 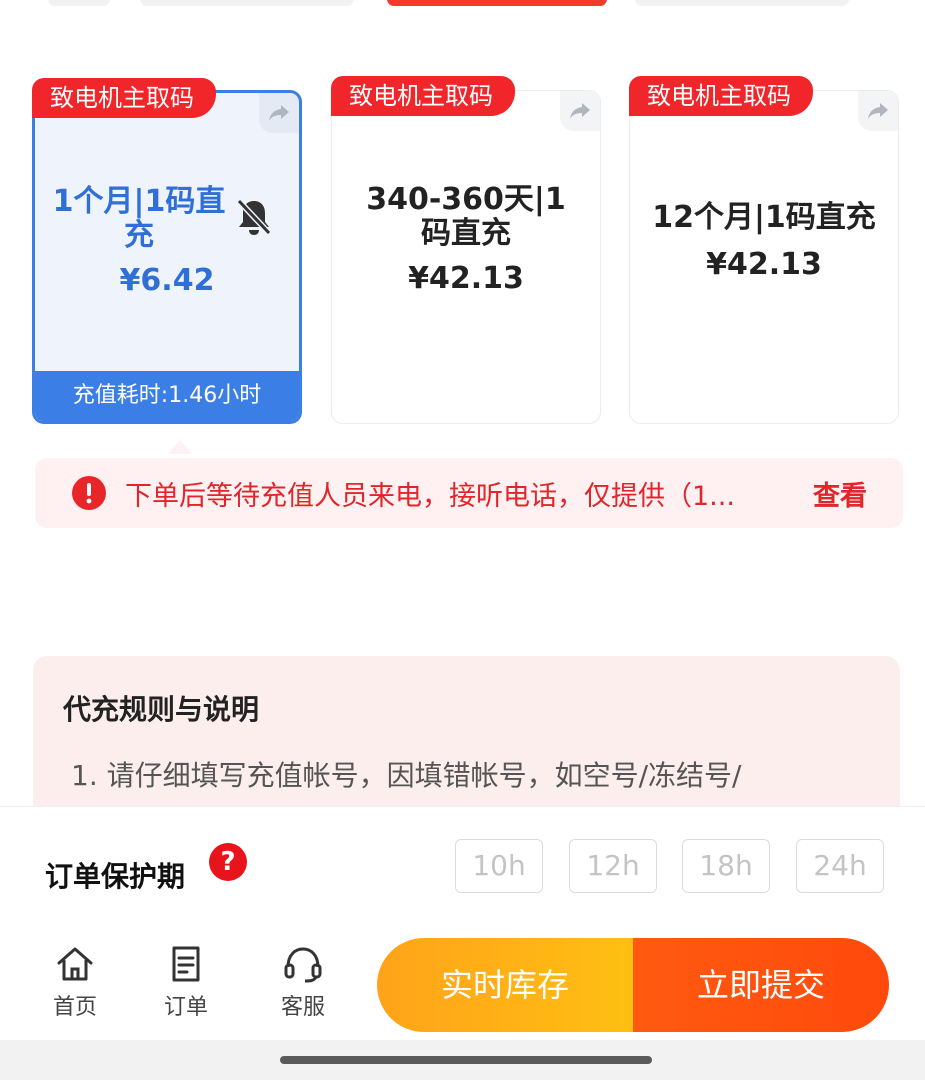 I want to click on submit-now-button: 立即提交, so click(x=761, y=985).